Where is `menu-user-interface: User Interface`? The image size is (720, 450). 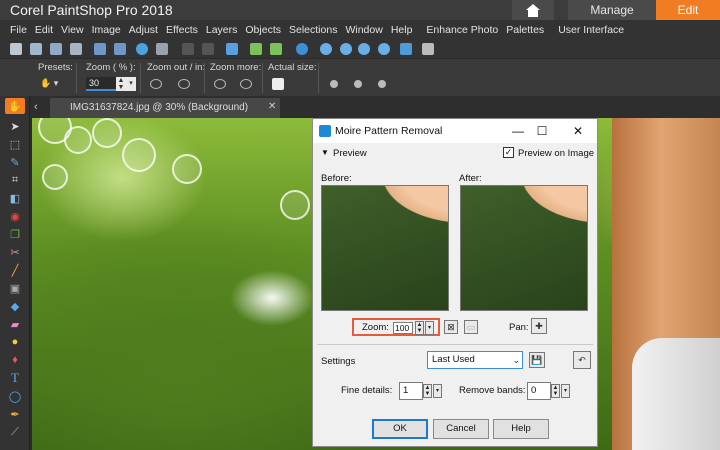
menu-user-interface: User Interface is located at coordinates (591, 30).